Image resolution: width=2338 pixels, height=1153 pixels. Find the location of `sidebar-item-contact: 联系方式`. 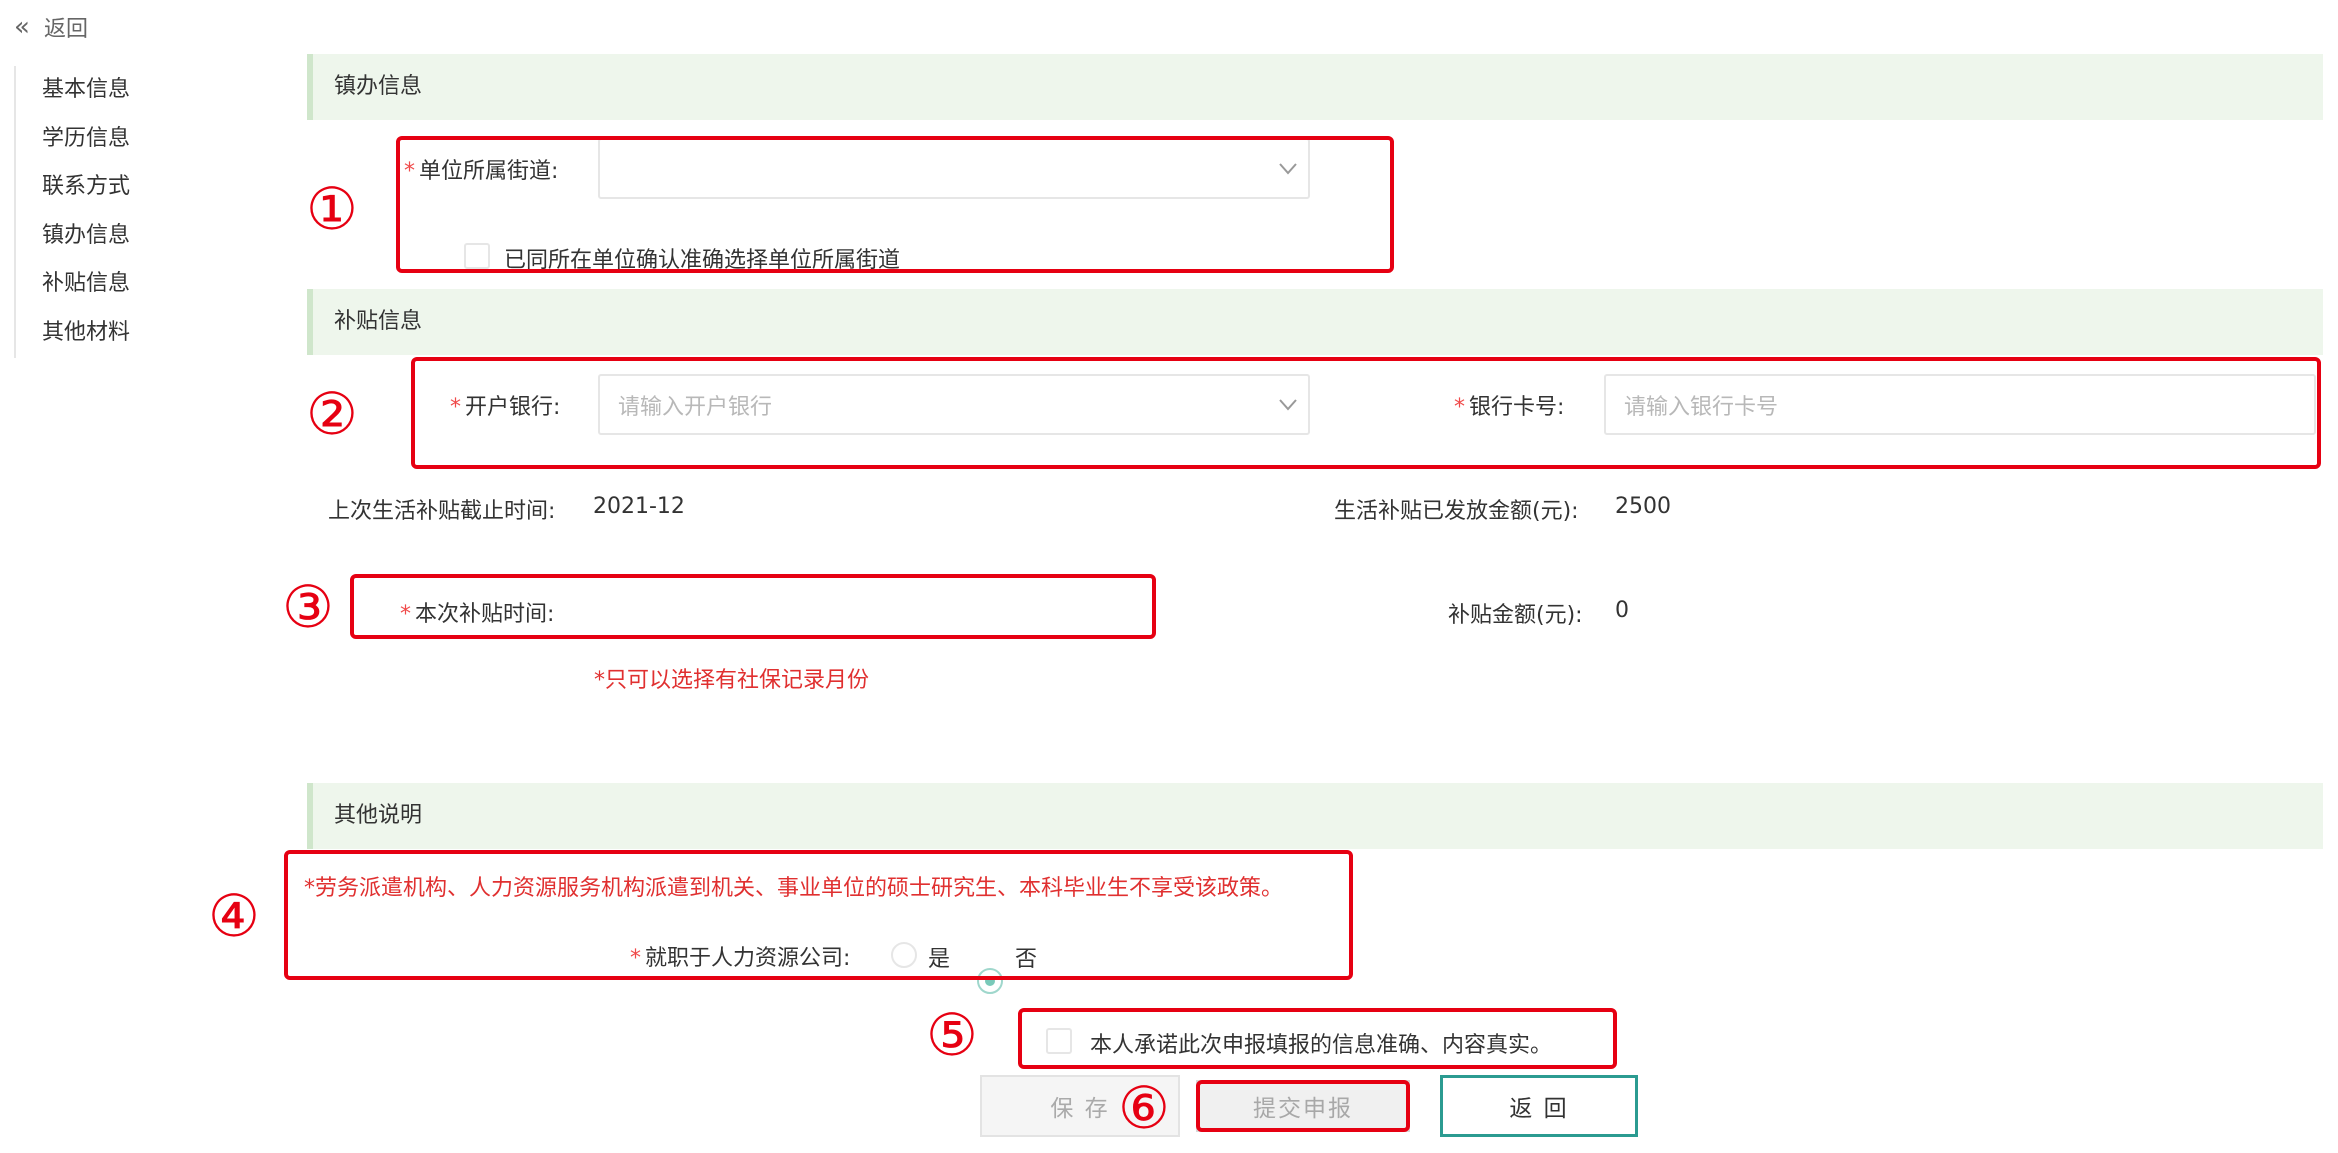

sidebar-item-contact: 联系方式 is located at coordinates (96, 187).